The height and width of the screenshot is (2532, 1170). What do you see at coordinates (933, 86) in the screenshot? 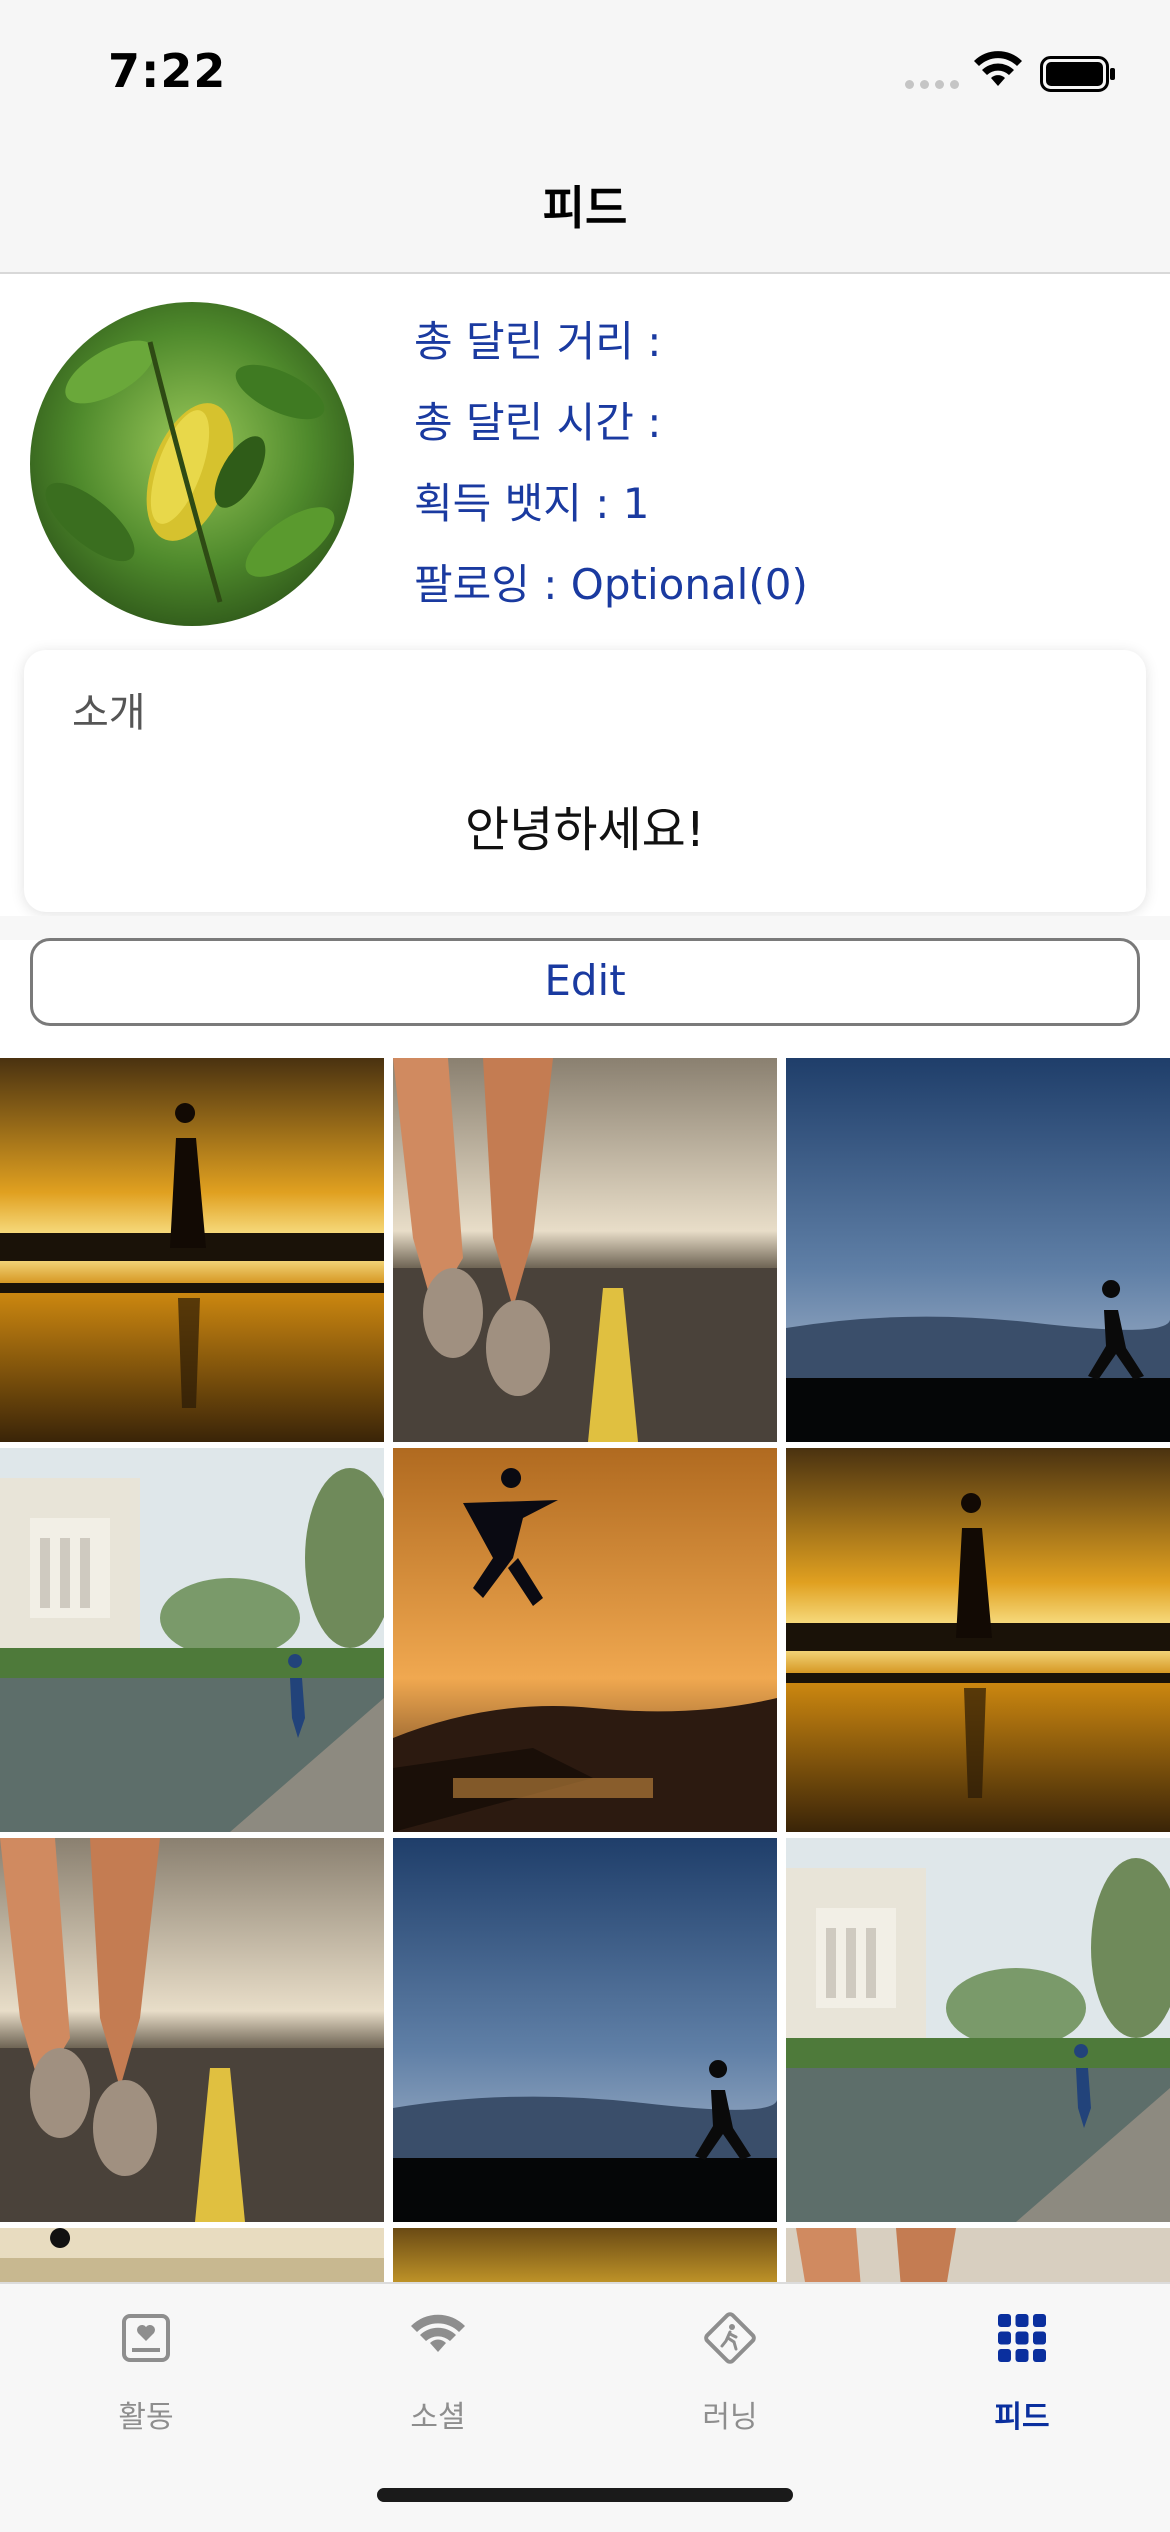
I see `cellular-signal-icon` at bounding box center [933, 86].